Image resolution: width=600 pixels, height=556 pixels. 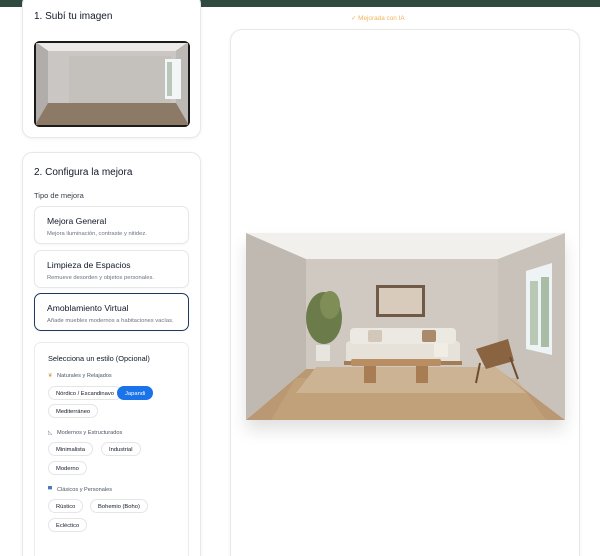 What do you see at coordinates (97, 234) in the screenshot?
I see `option-description: Mejora iluminación, contraste y nitidez.` at bounding box center [97, 234].